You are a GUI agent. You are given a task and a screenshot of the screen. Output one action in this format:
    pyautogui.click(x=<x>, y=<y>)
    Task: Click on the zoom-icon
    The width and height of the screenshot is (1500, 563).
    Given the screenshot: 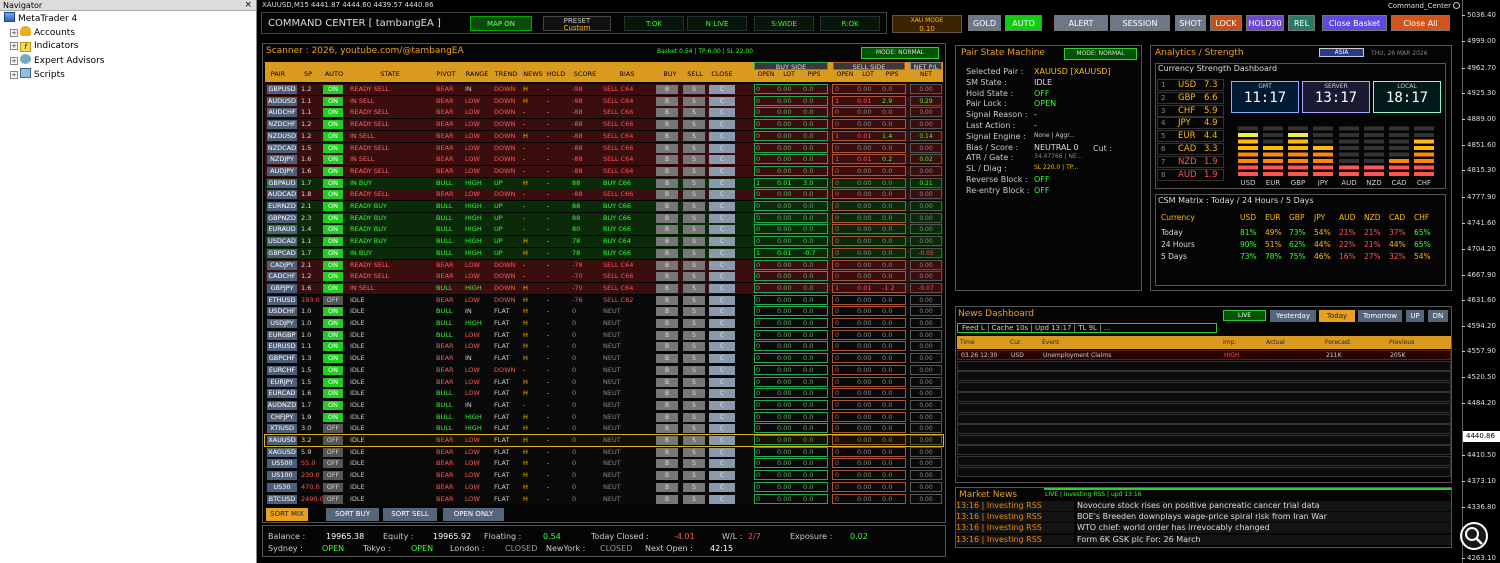 What is the action you would take?
    pyautogui.click(x=1474, y=536)
    